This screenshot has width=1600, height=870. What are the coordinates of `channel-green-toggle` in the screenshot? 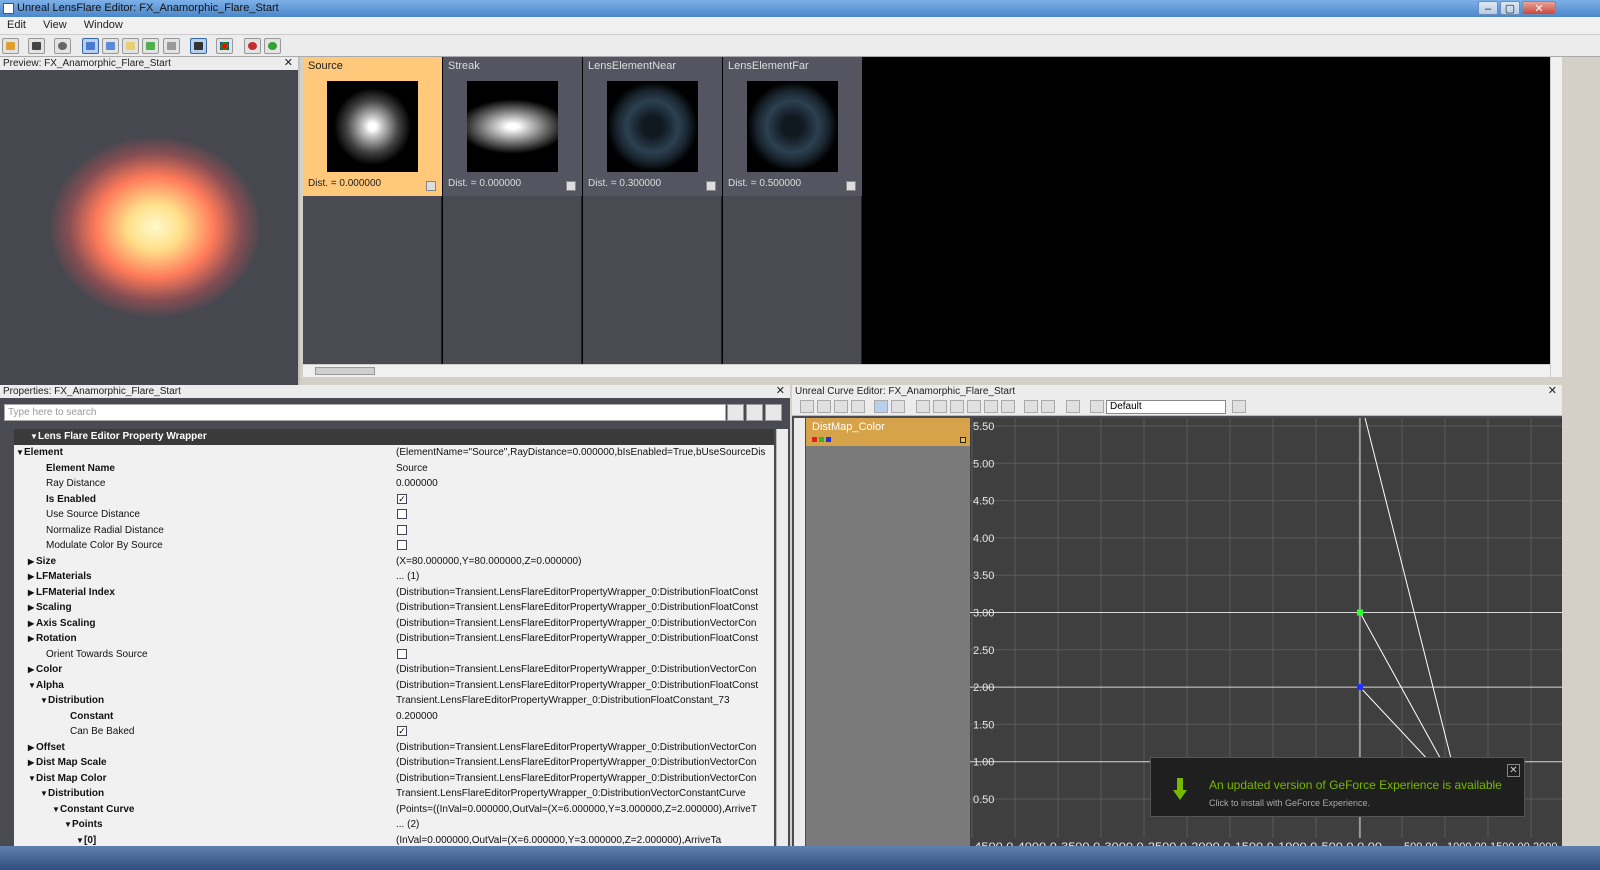 It's located at (821, 439).